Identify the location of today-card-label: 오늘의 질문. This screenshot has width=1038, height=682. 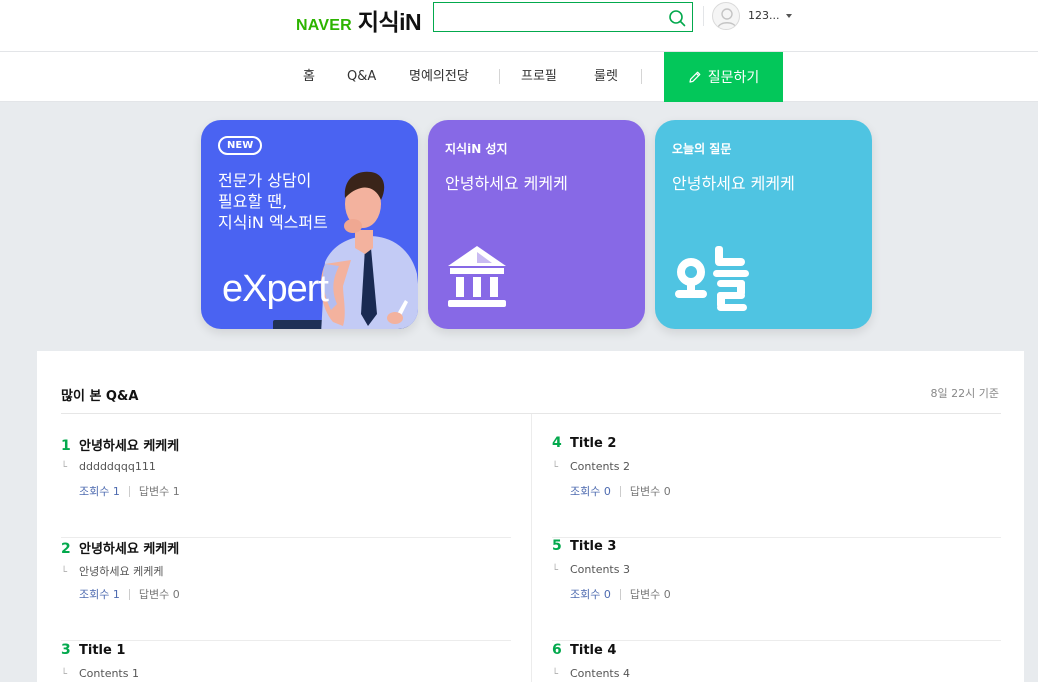
(702, 149).